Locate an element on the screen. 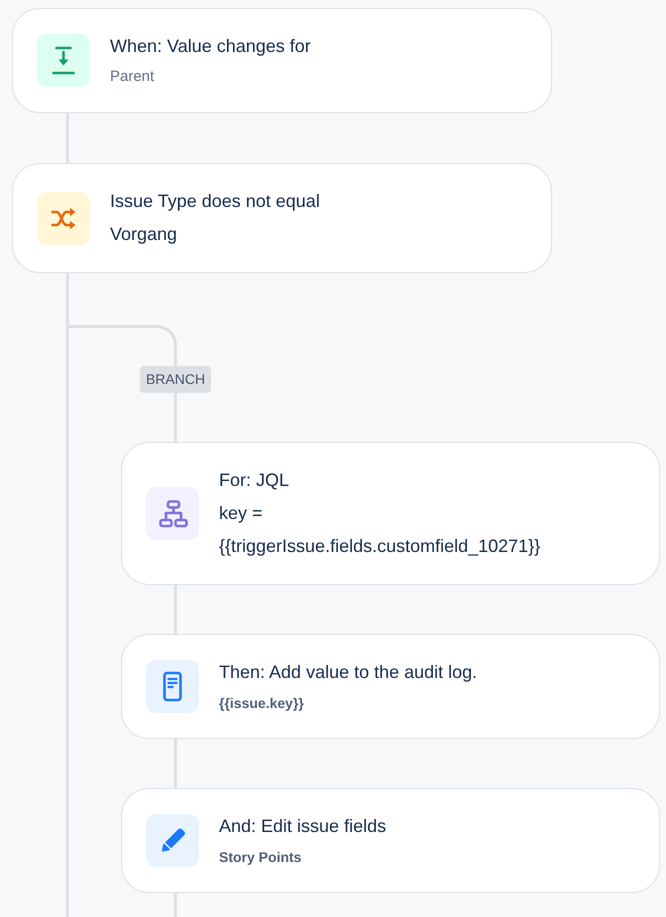 This screenshot has height=917, width=666. hierarchy-icon is located at coordinates (172, 513).